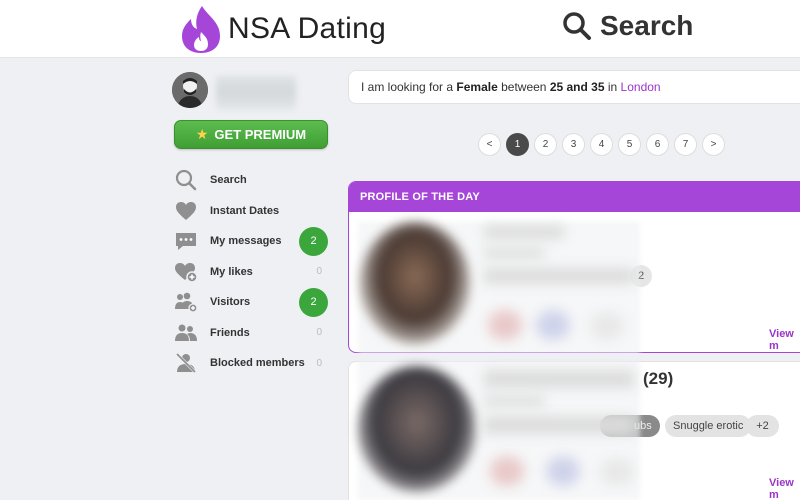  Describe the element at coordinates (319, 333) in the screenshot. I see `friends-count: 0` at that location.